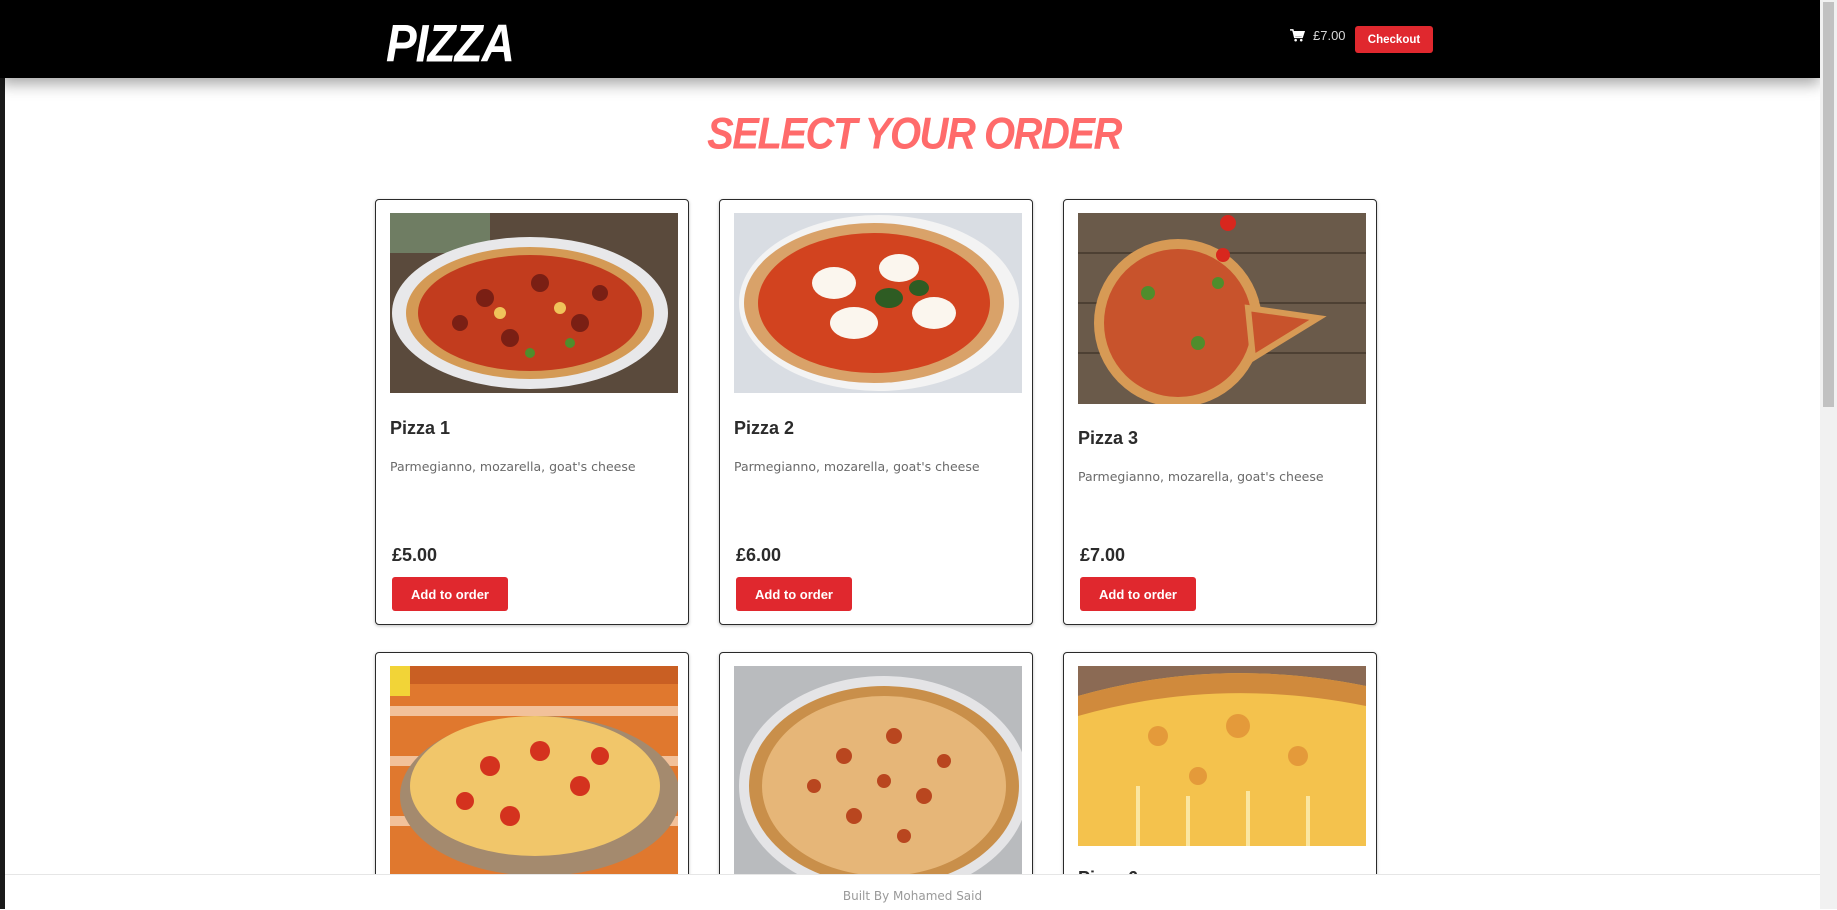 Image resolution: width=1837 pixels, height=910 pixels. Describe the element at coordinates (420, 428) in the screenshot. I see `product-name: Pizza 1` at that location.